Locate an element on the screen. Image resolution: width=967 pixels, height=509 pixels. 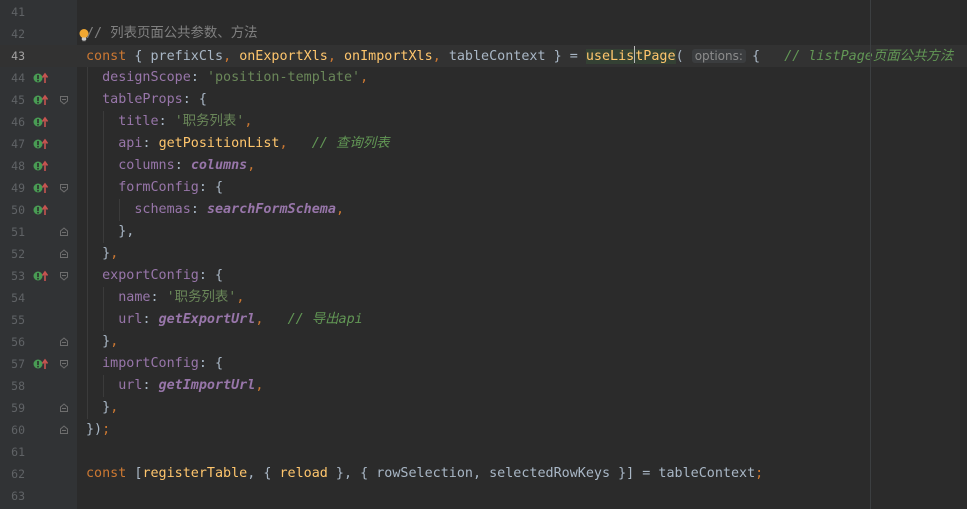
code-text: }); is located at coordinates (98, 430).